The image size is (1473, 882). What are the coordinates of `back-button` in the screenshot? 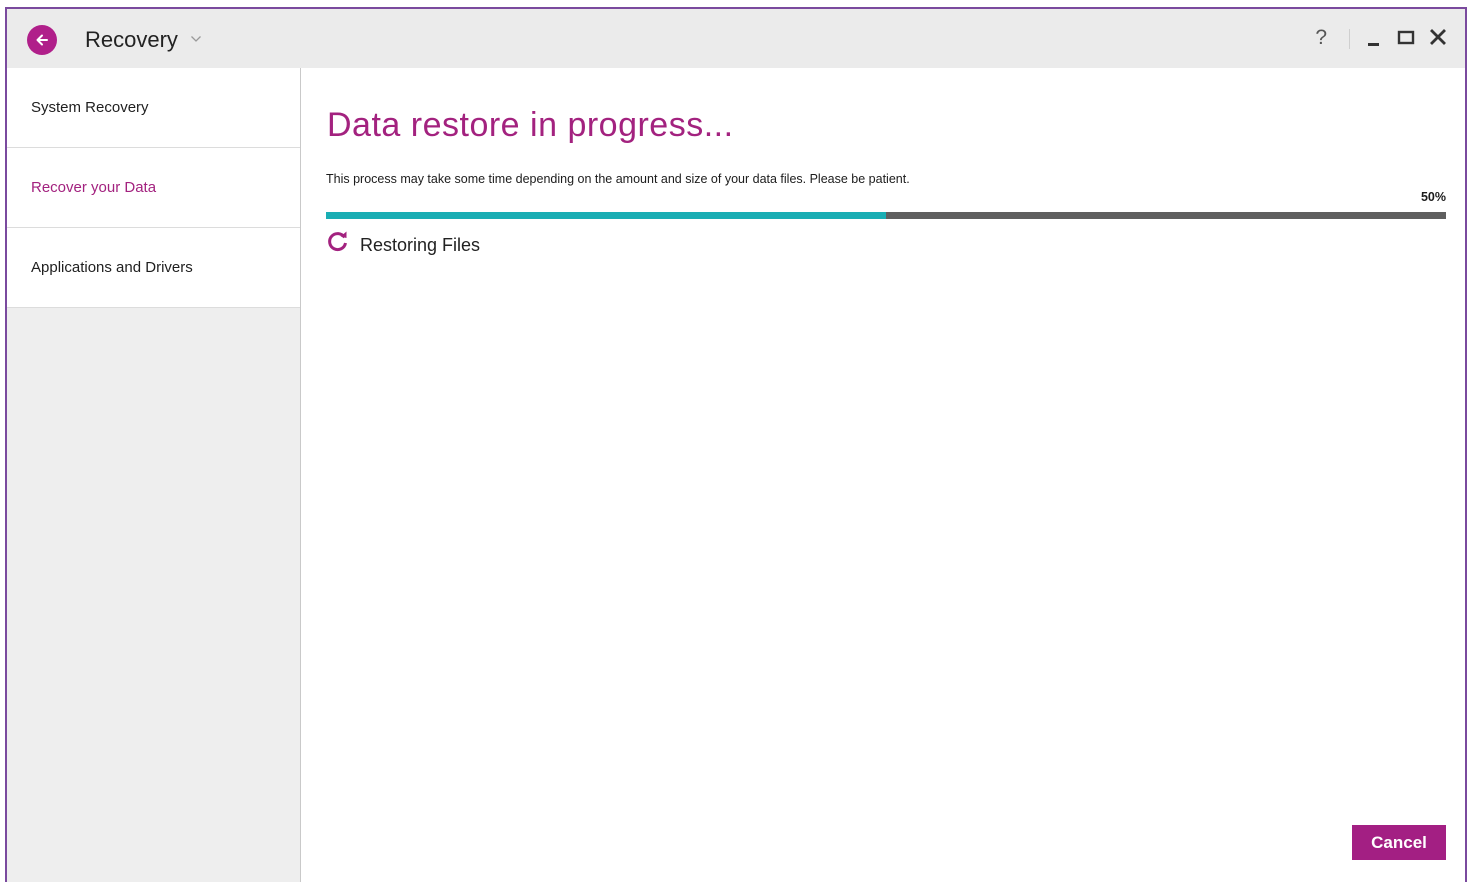 It's located at (42, 40).